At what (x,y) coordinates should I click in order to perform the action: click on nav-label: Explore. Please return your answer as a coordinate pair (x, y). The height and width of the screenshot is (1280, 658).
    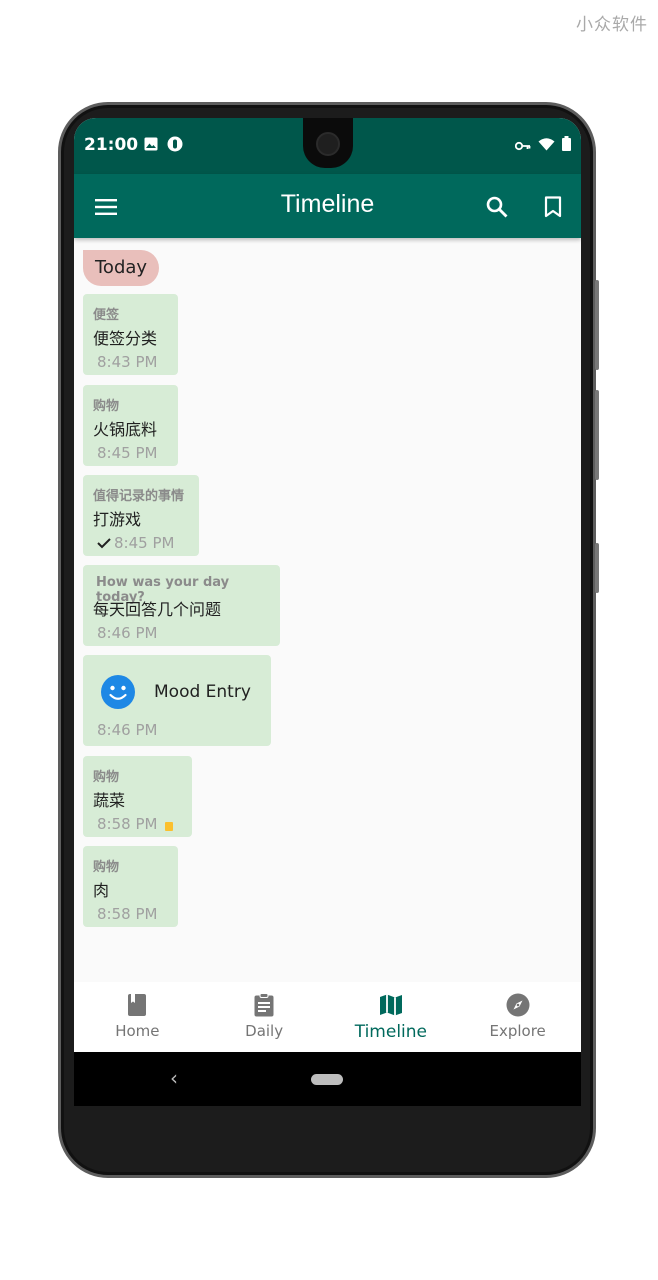
    Looking at the image, I should click on (517, 1031).